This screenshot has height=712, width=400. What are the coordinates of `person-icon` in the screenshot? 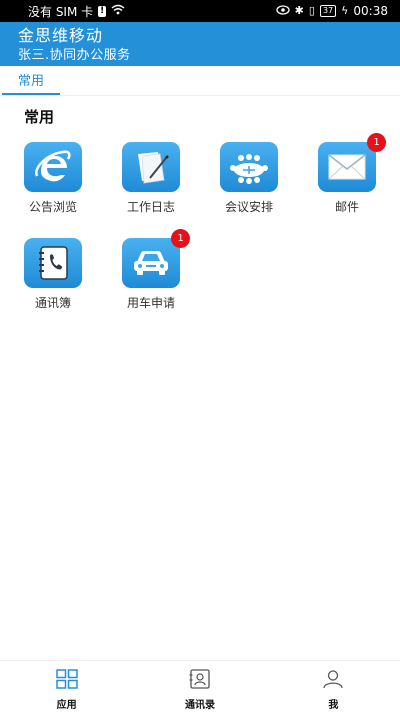 It's located at (333, 681).